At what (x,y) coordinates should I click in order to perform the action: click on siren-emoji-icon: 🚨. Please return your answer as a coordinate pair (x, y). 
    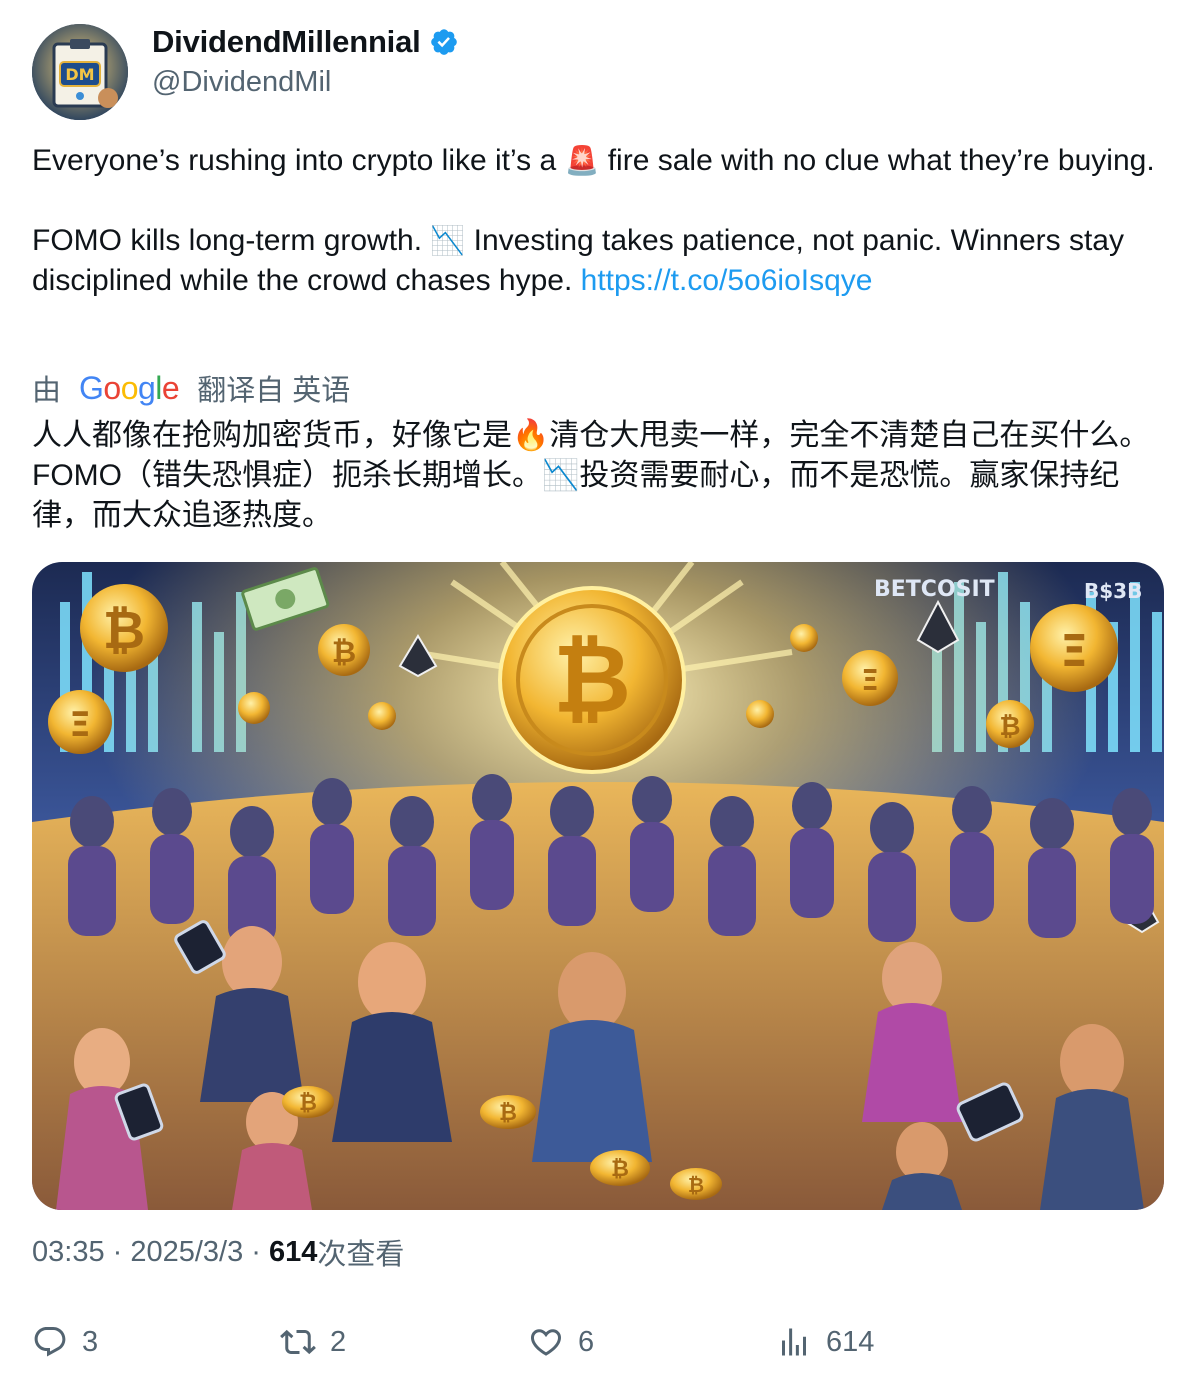
    Looking at the image, I should click on (582, 160).